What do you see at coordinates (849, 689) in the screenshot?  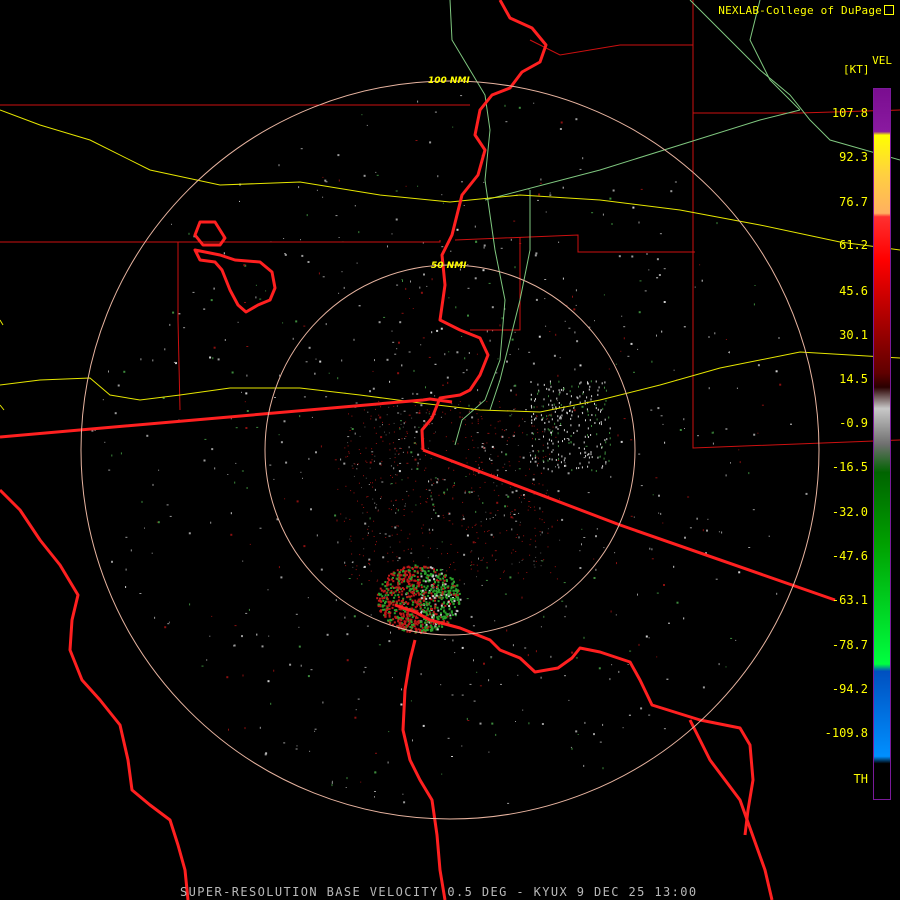 I see `legend-tick: -94.2` at bounding box center [849, 689].